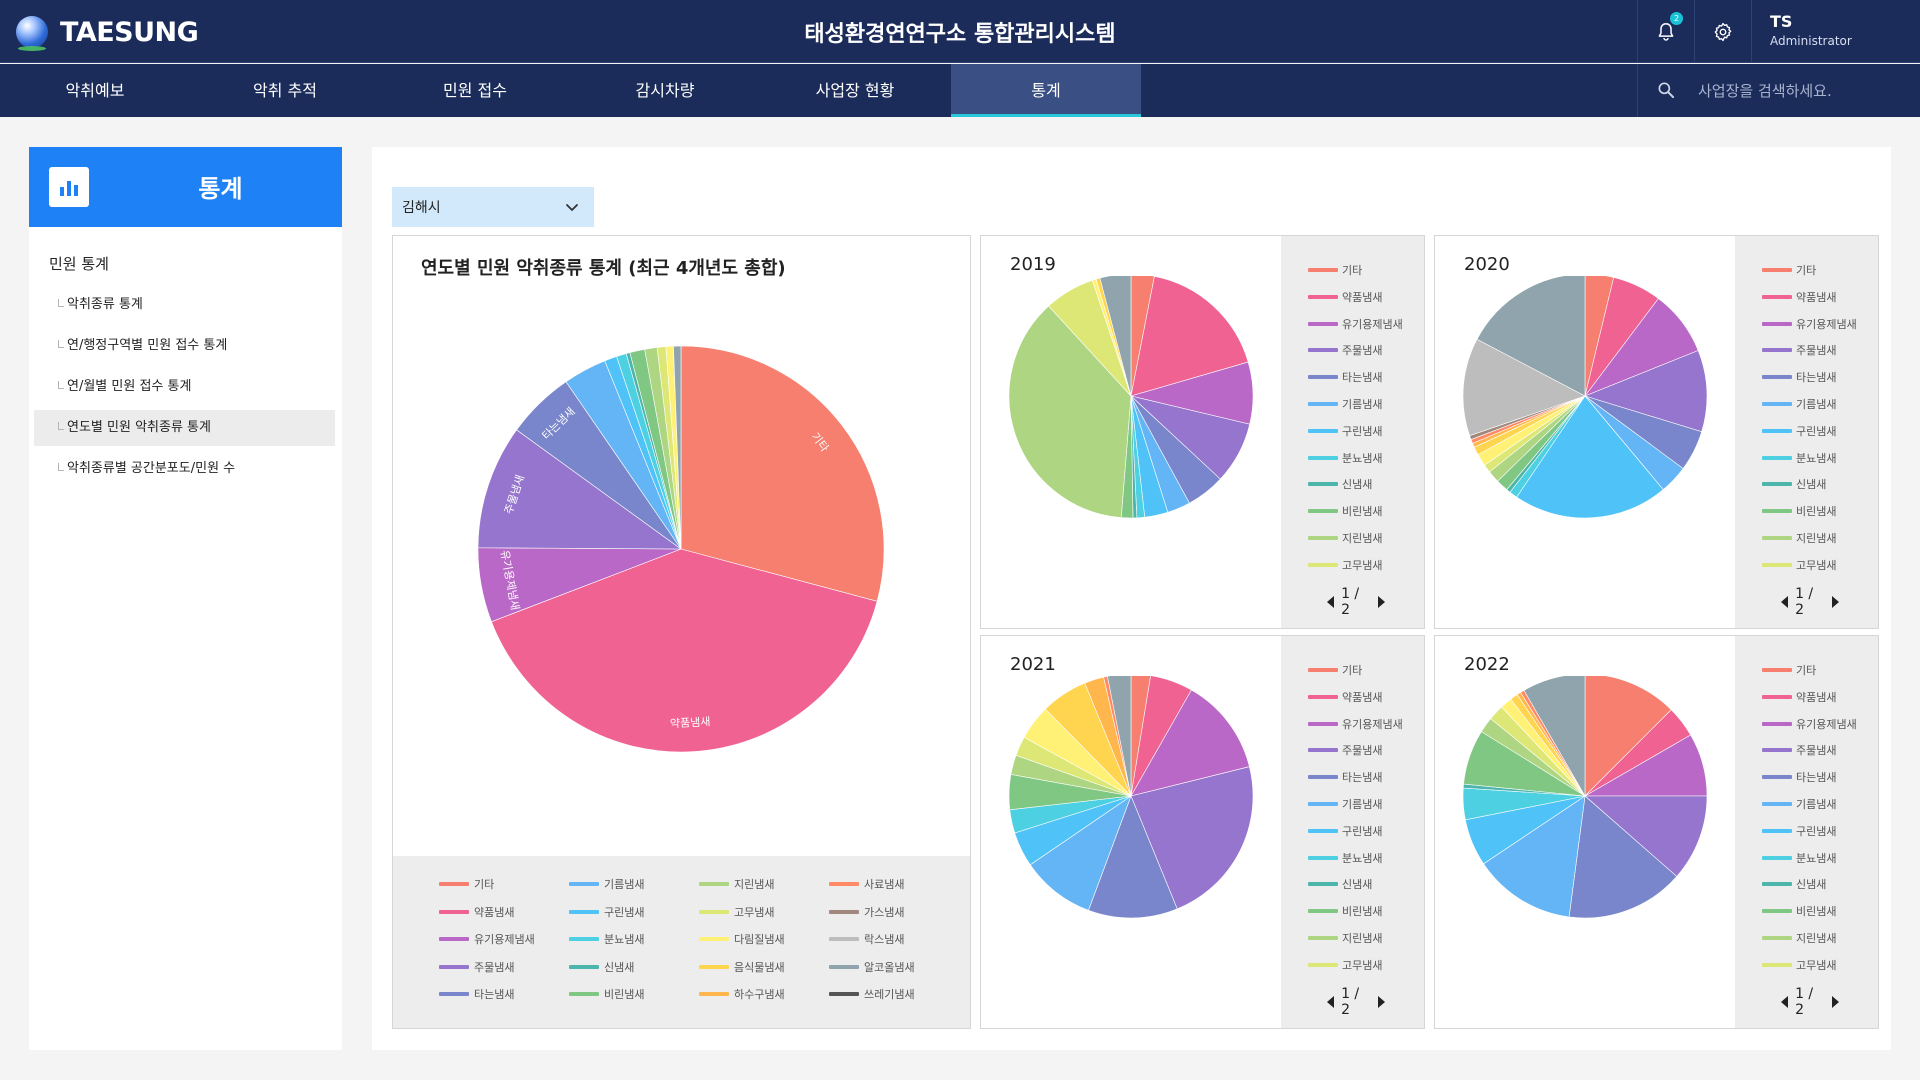 The image size is (1920, 1080). I want to click on nav-tab-complaint-intake: 민원 접수, so click(475, 90).